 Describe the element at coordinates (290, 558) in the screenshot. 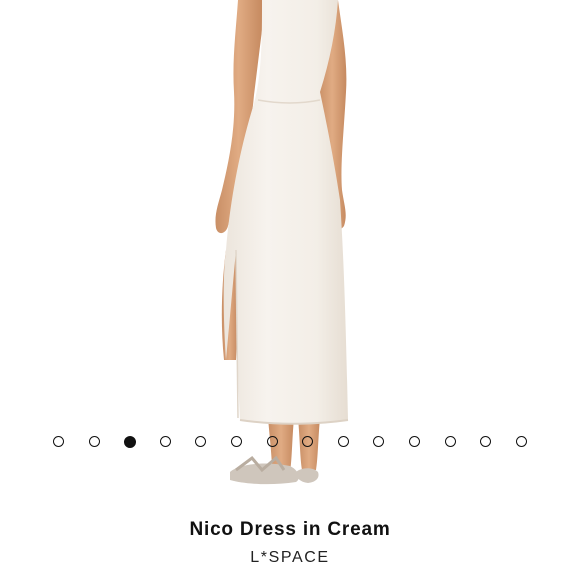

I see `brand-link: L*SPACE` at that location.